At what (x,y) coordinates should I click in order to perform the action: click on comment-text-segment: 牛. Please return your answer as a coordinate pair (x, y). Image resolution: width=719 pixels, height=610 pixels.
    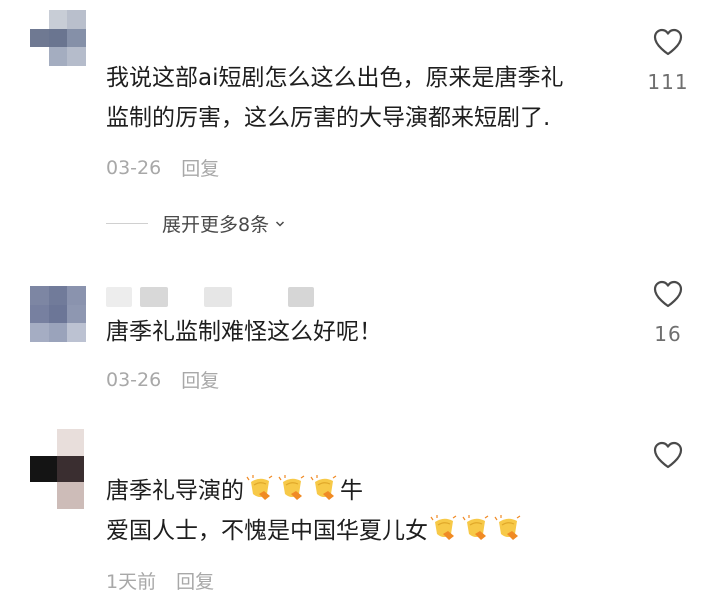
    Looking at the image, I should click on (351, 491).